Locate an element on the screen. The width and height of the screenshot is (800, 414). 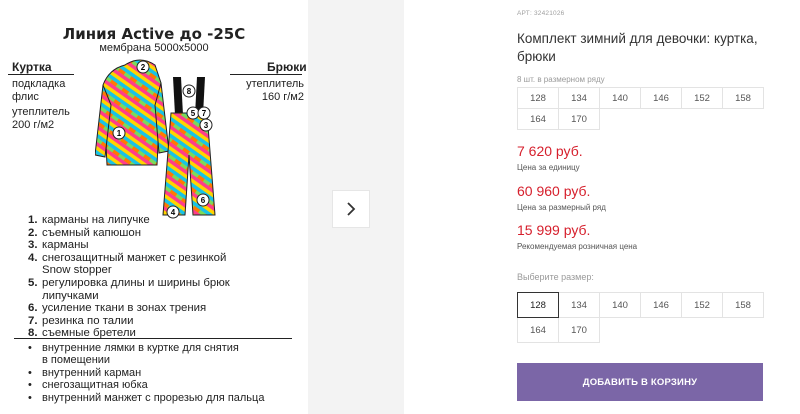
pants-heading: Брюки is located at coordinates (287, 67).